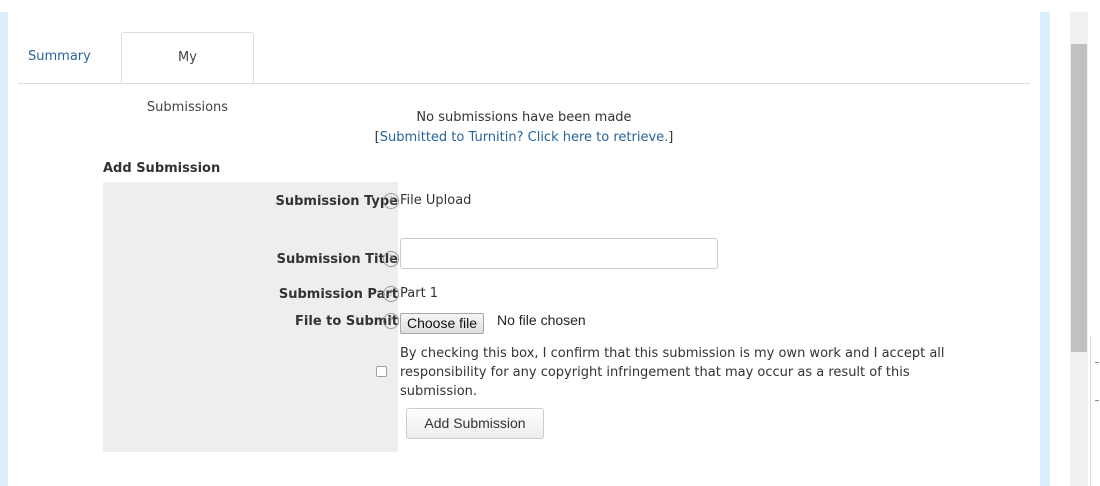  Describe the element at coordinates (338, 294) in the screenshot. I see `submission-part-label: Submission Part` at that location.